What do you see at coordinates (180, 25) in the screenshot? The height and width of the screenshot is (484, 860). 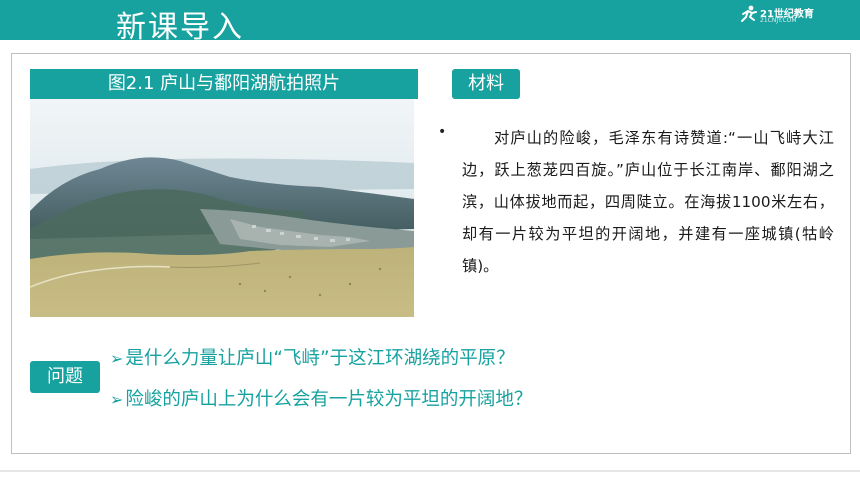 I see `page-title: 新课导入` at bounding box center [180, 25].